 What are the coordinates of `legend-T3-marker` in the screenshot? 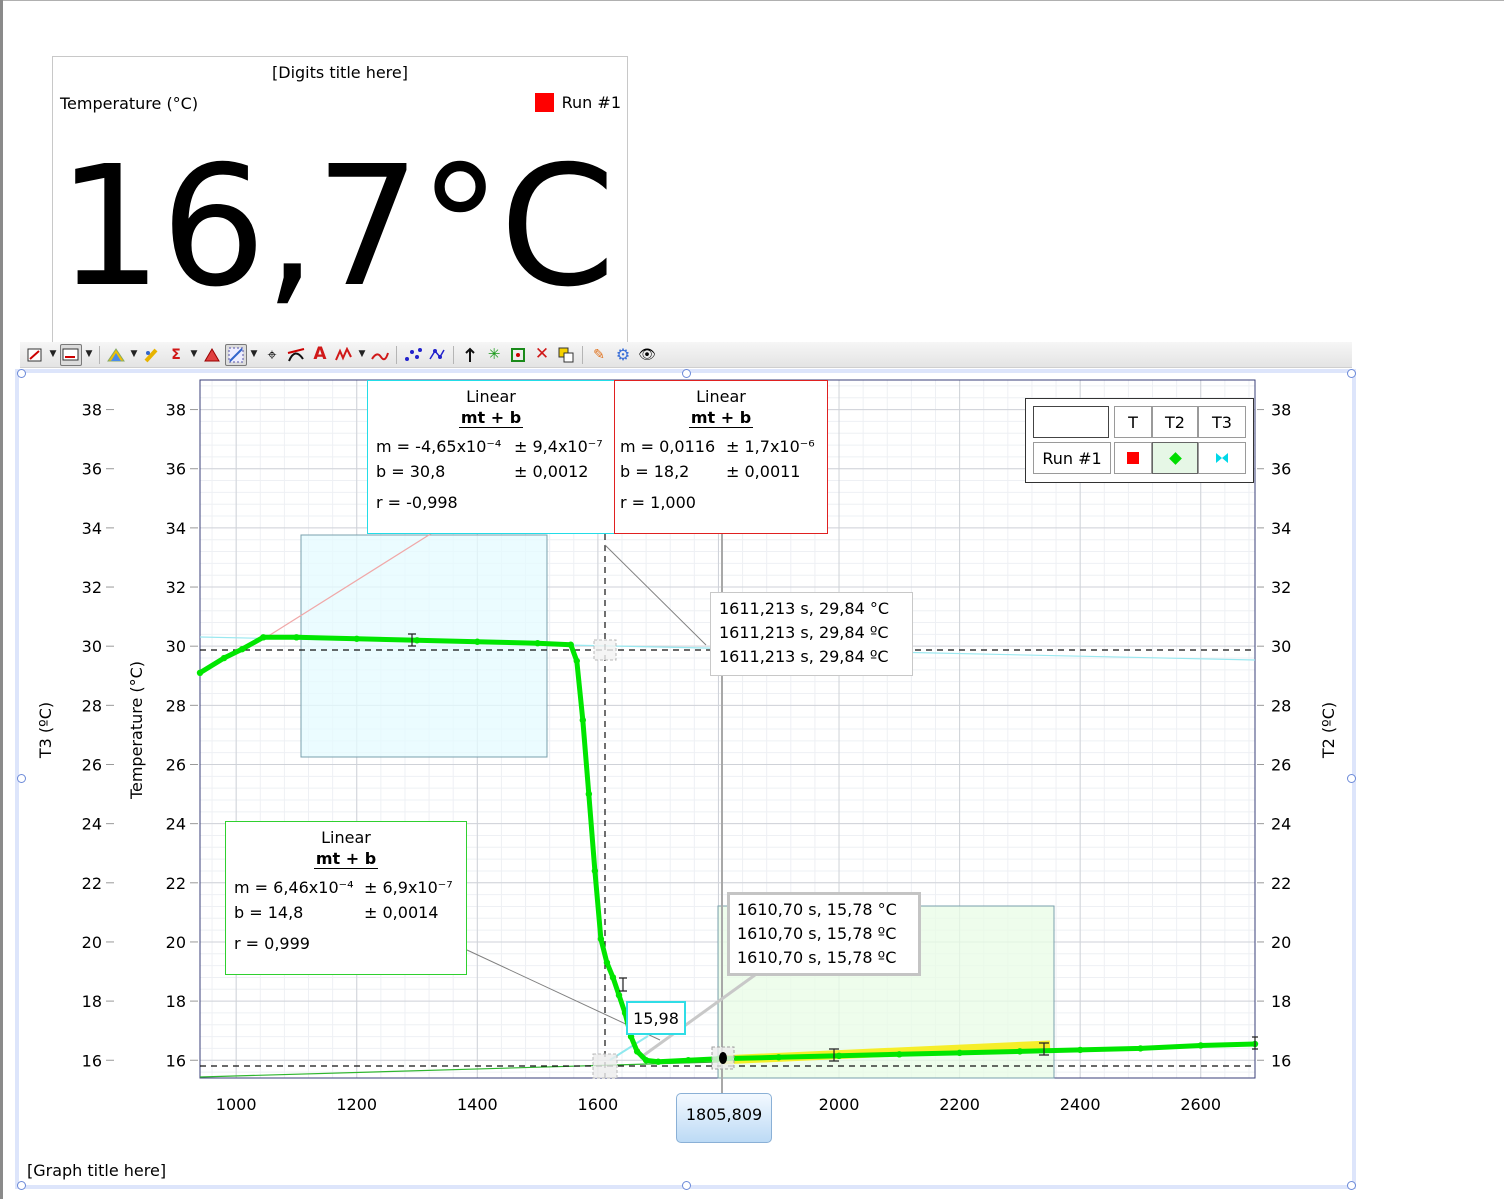 It's located at (1222, 458).